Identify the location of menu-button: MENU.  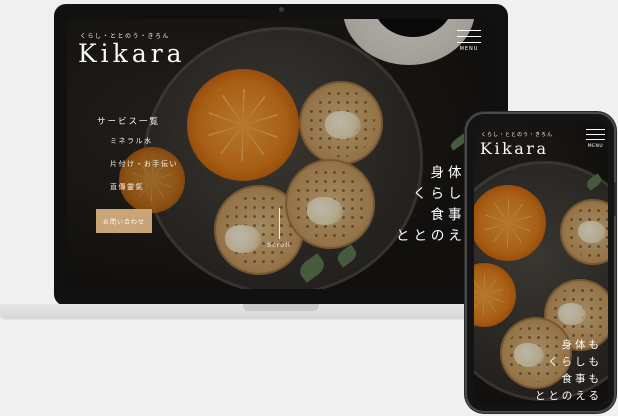
(469, 41).